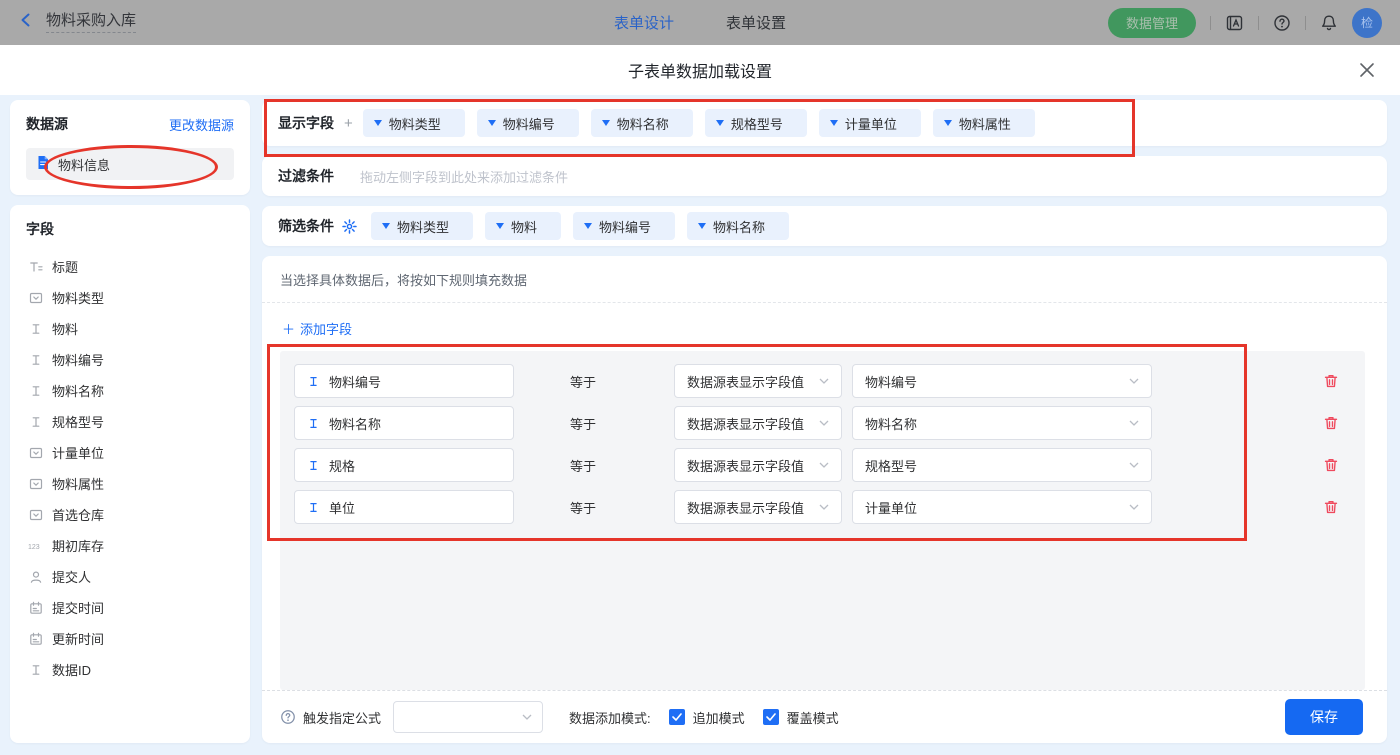 This screenshot has width=1400, height=755. Describe the element at coordinates (718, 718) in the screenshot. I see `checkbox-label: 追加模式` at that location.